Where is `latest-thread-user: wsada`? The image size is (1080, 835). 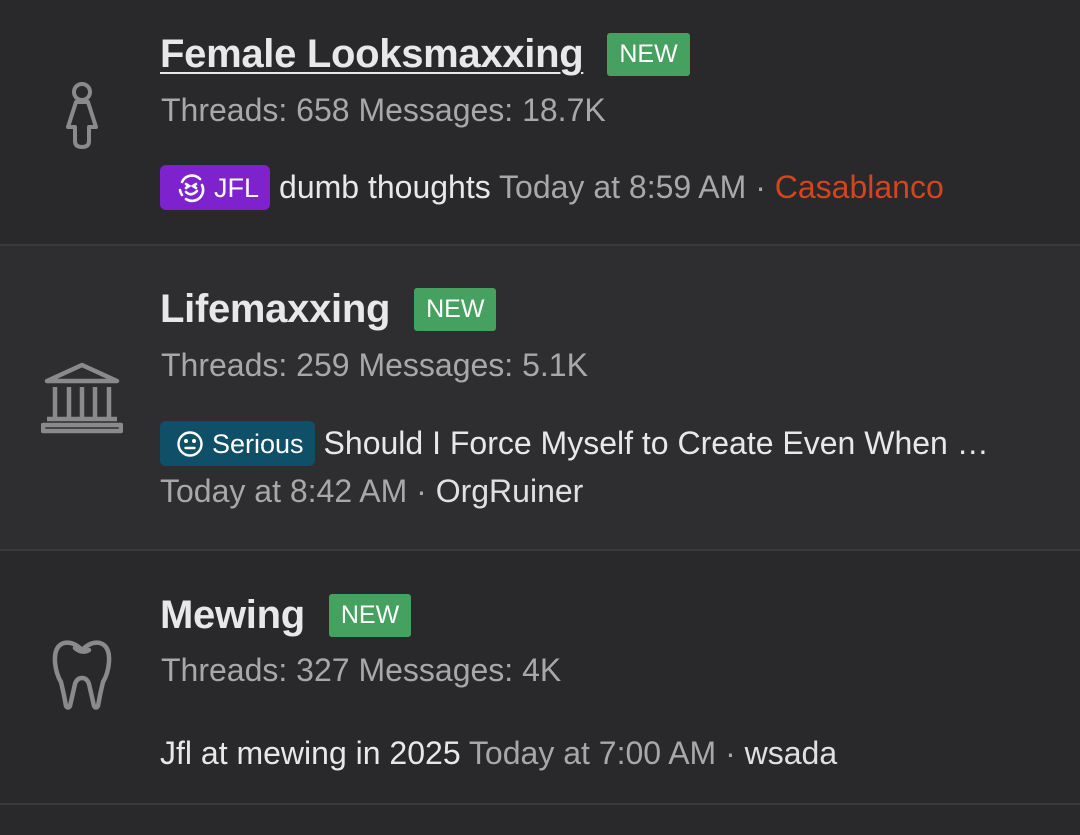 latest-thread-user: wsada is located at coordinates (791, 753).